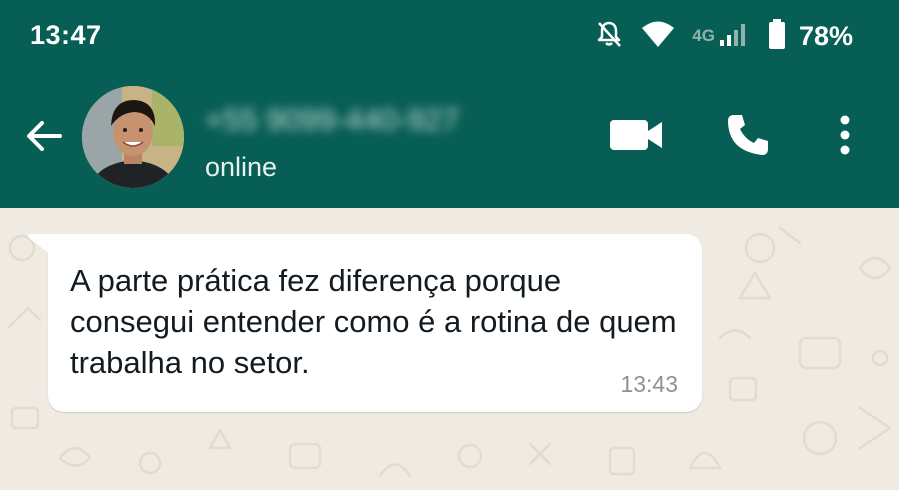  I want to click on more-options-button, so click(845, 137).